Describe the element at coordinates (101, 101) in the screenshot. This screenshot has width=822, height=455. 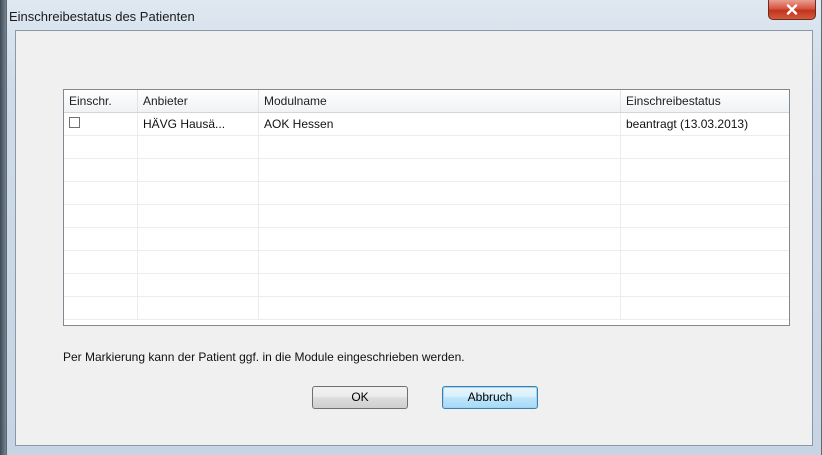
I see `column-header-einschr: Einschr.` at that location.